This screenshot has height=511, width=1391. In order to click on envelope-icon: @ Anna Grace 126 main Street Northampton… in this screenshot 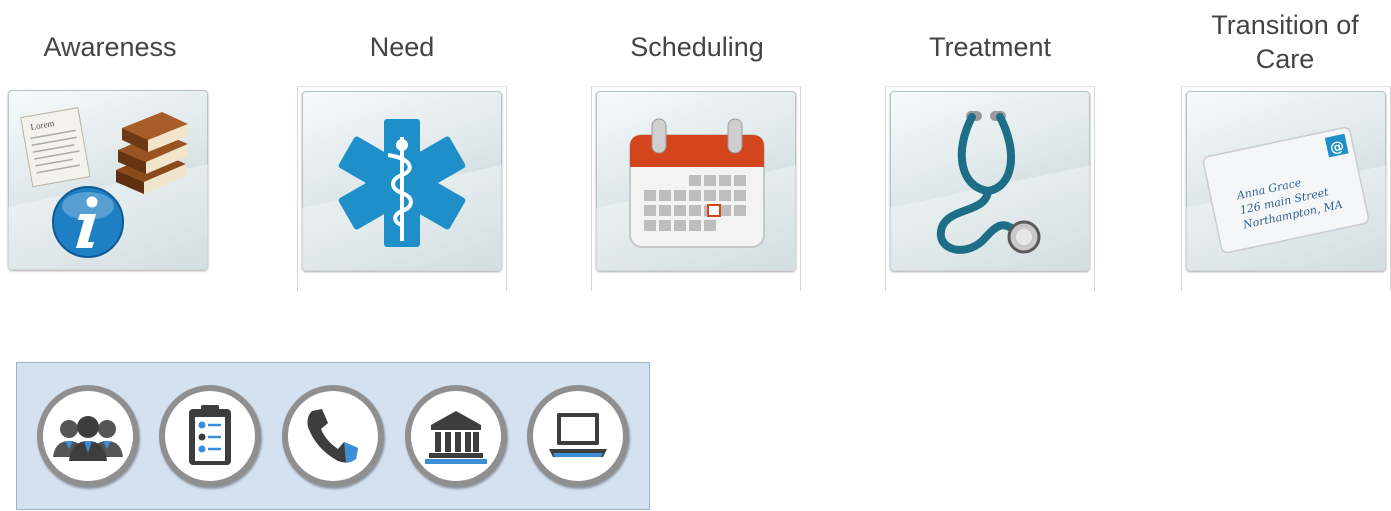, I will do `click(1286, 190)`.